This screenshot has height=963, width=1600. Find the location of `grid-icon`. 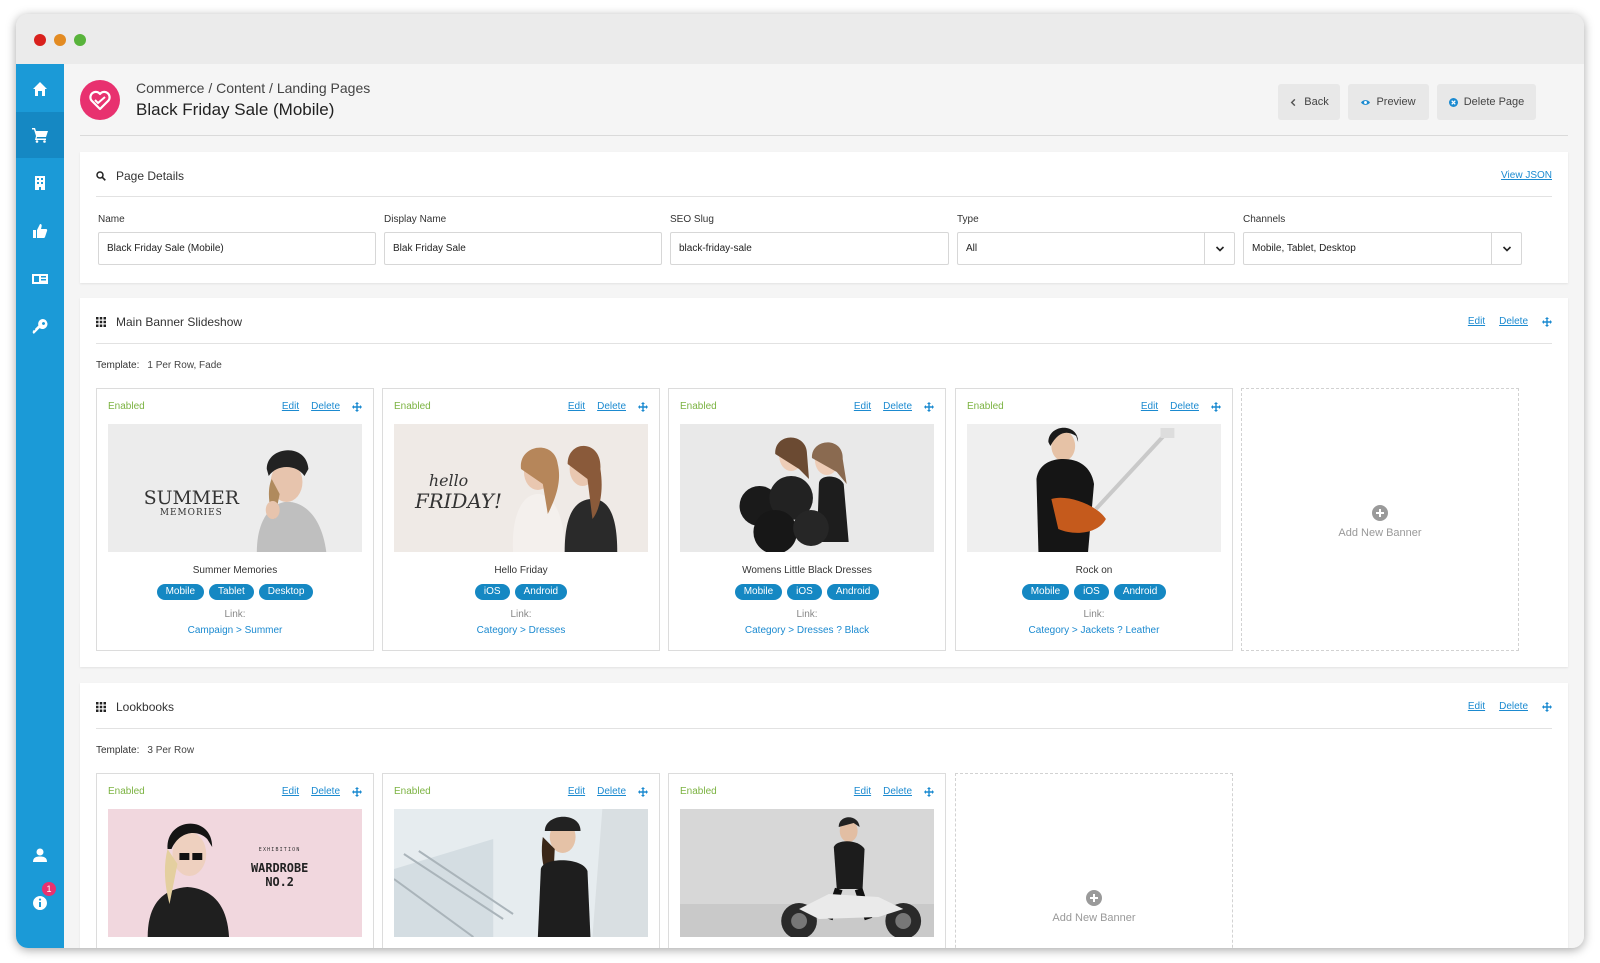

grid-icon is located at coordinates (101, 707).